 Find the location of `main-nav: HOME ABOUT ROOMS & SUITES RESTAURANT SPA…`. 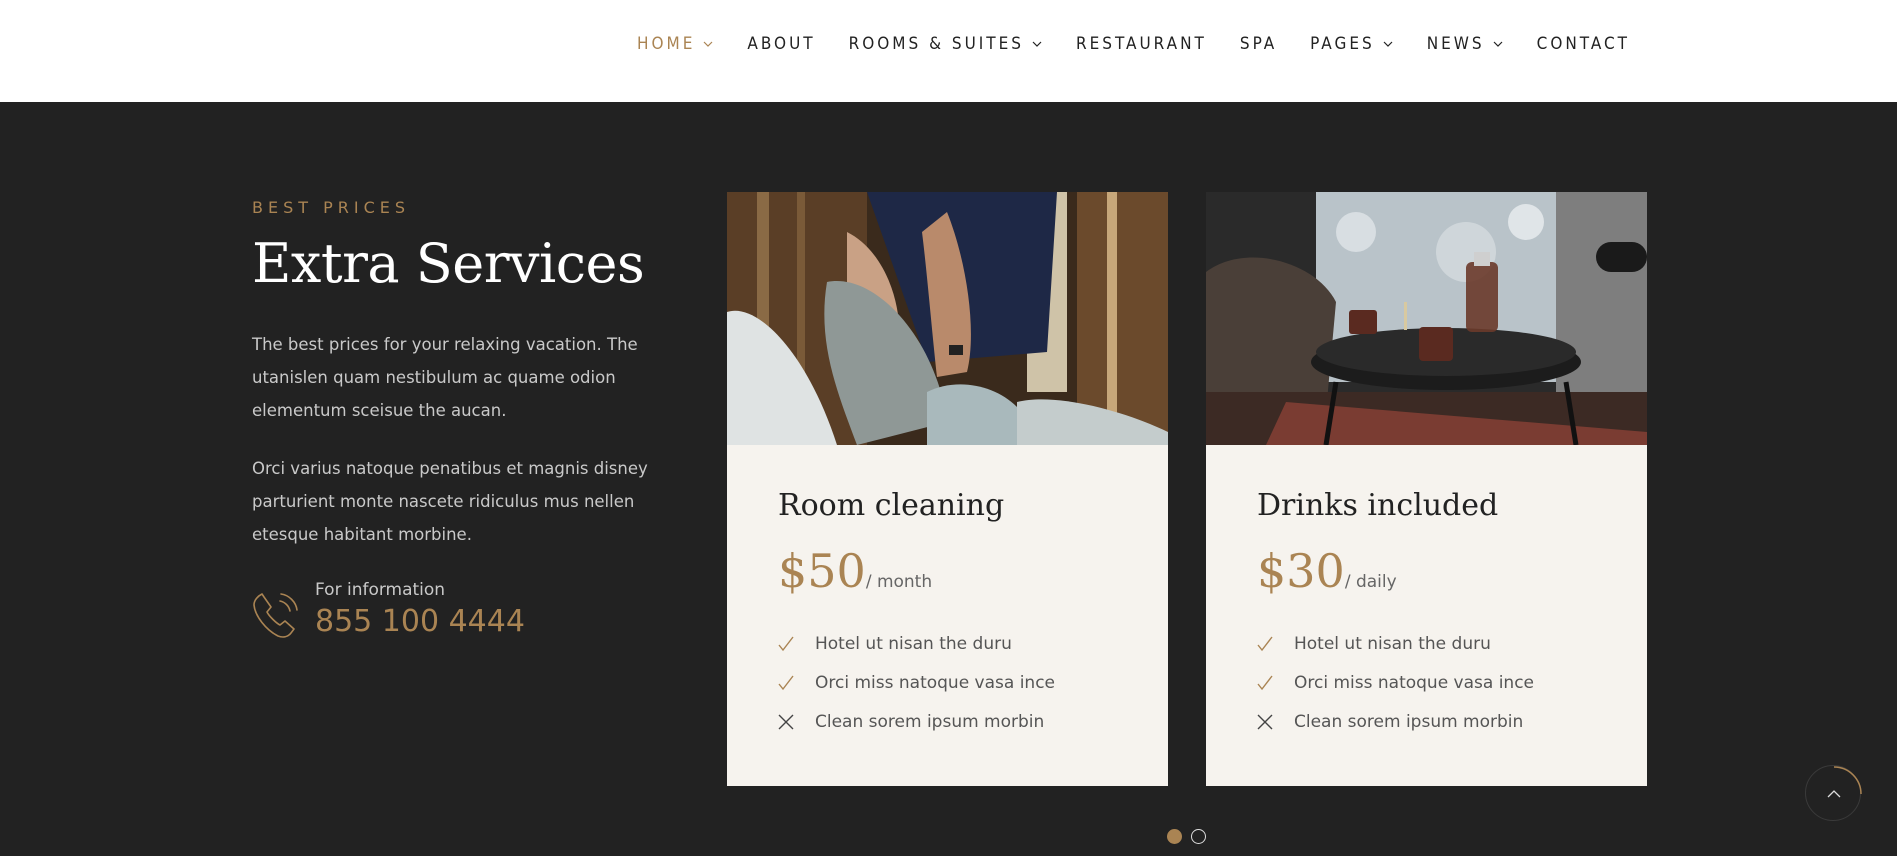

main-nav: HOME ABOUT ROOMS & SUITES RESTAURANT SPA… is located at coordinates (1133, 44).